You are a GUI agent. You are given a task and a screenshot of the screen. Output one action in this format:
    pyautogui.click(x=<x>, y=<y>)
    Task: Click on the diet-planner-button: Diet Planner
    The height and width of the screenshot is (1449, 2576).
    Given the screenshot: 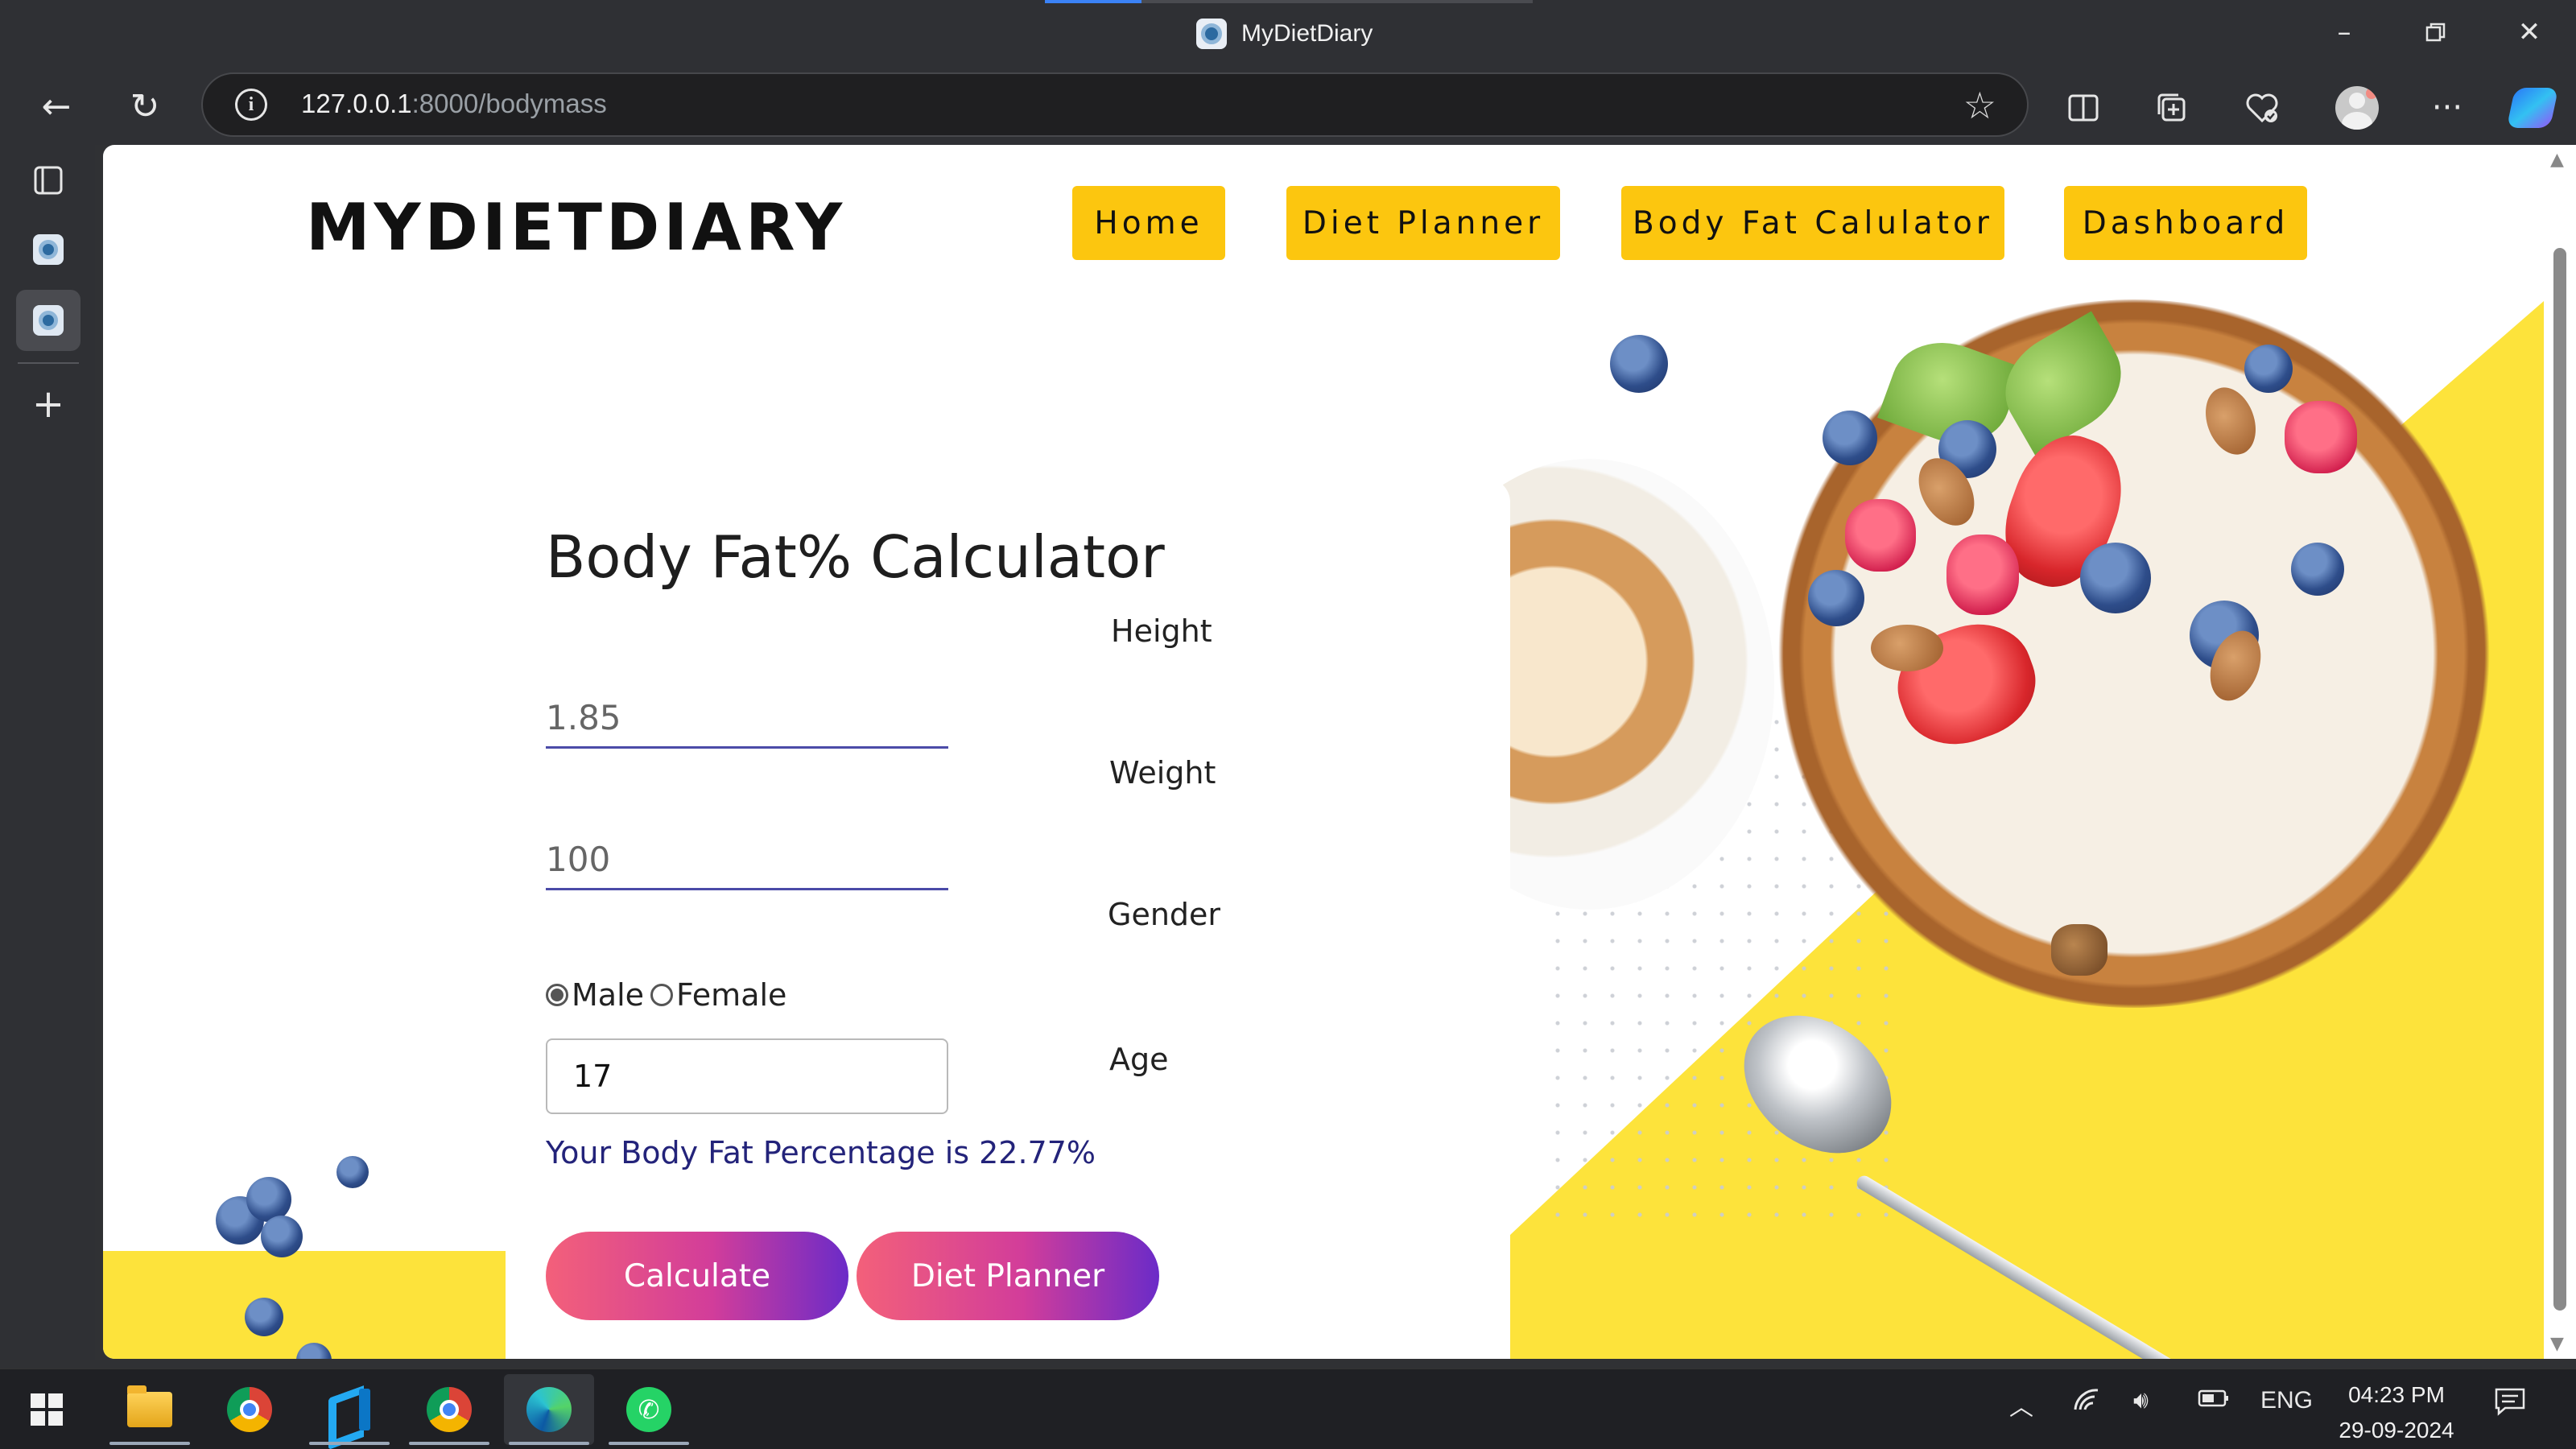 What is the action you would take?
    pyautogui.click(x=1008, y=1276)
    